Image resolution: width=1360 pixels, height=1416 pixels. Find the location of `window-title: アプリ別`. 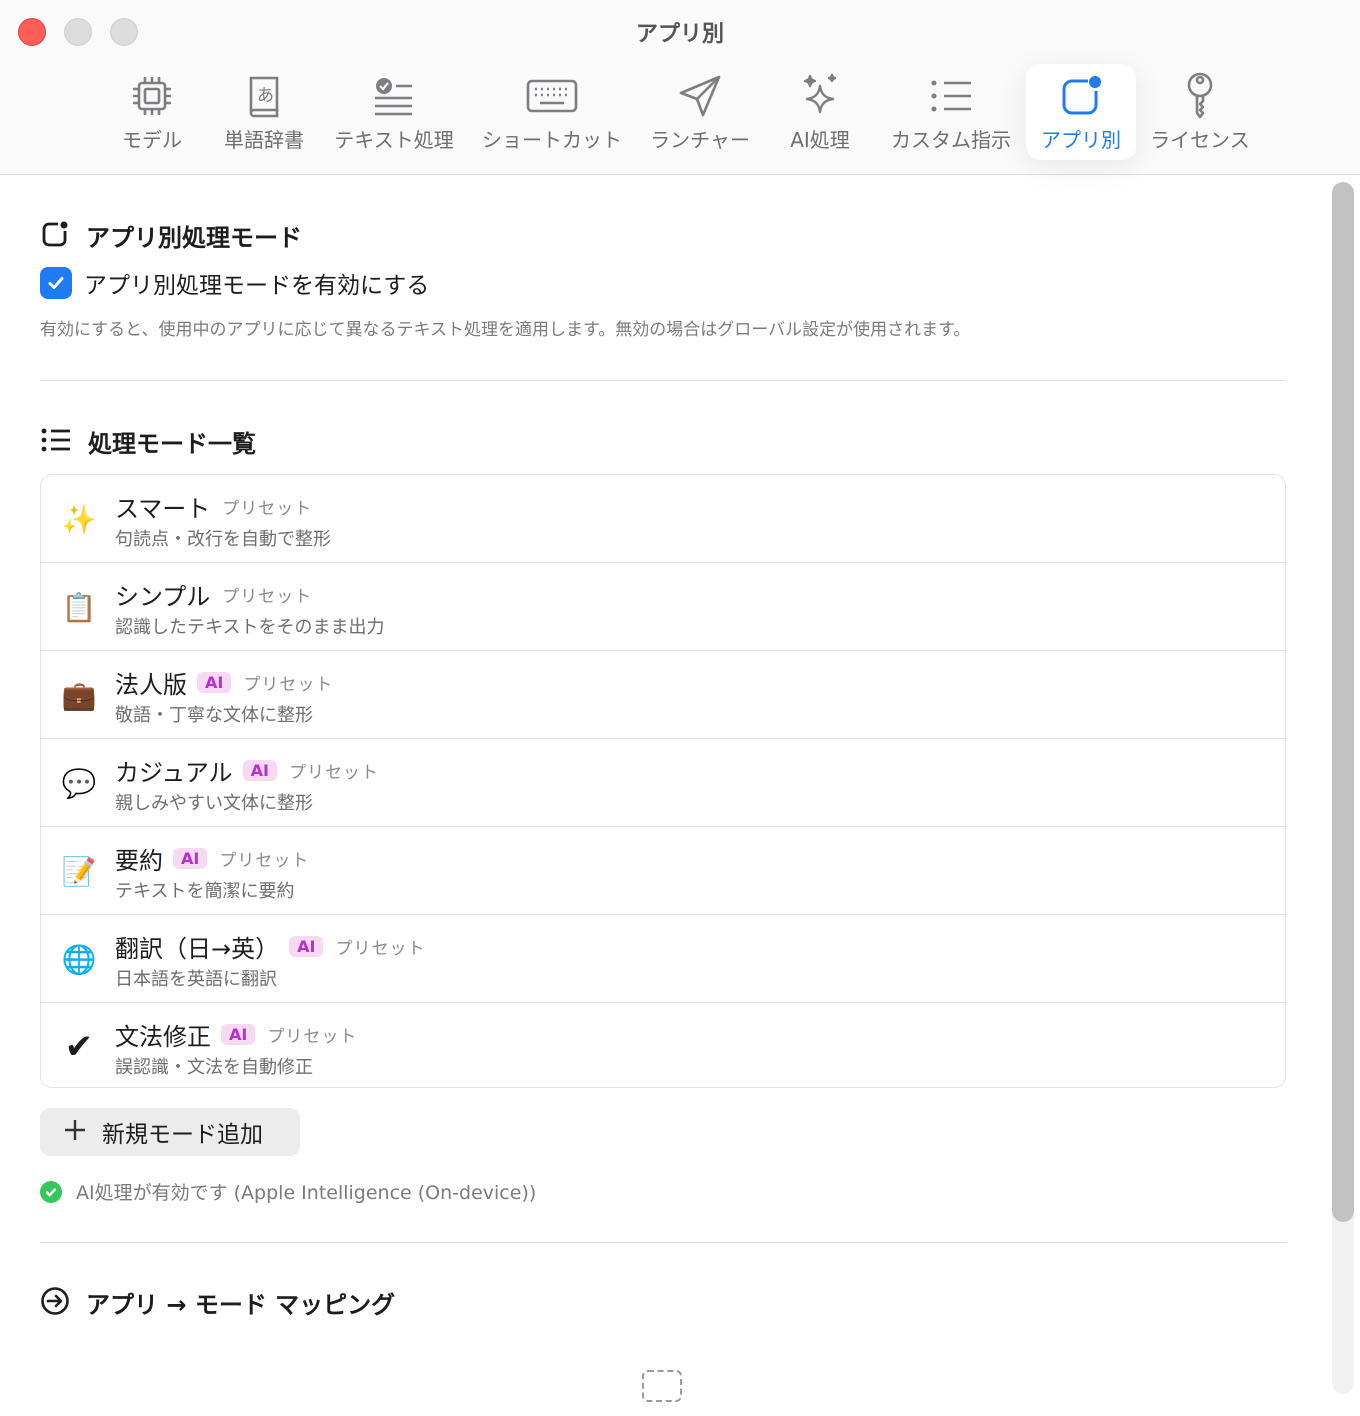

window-title: アプリ別 is located at coordinates (679, 34).